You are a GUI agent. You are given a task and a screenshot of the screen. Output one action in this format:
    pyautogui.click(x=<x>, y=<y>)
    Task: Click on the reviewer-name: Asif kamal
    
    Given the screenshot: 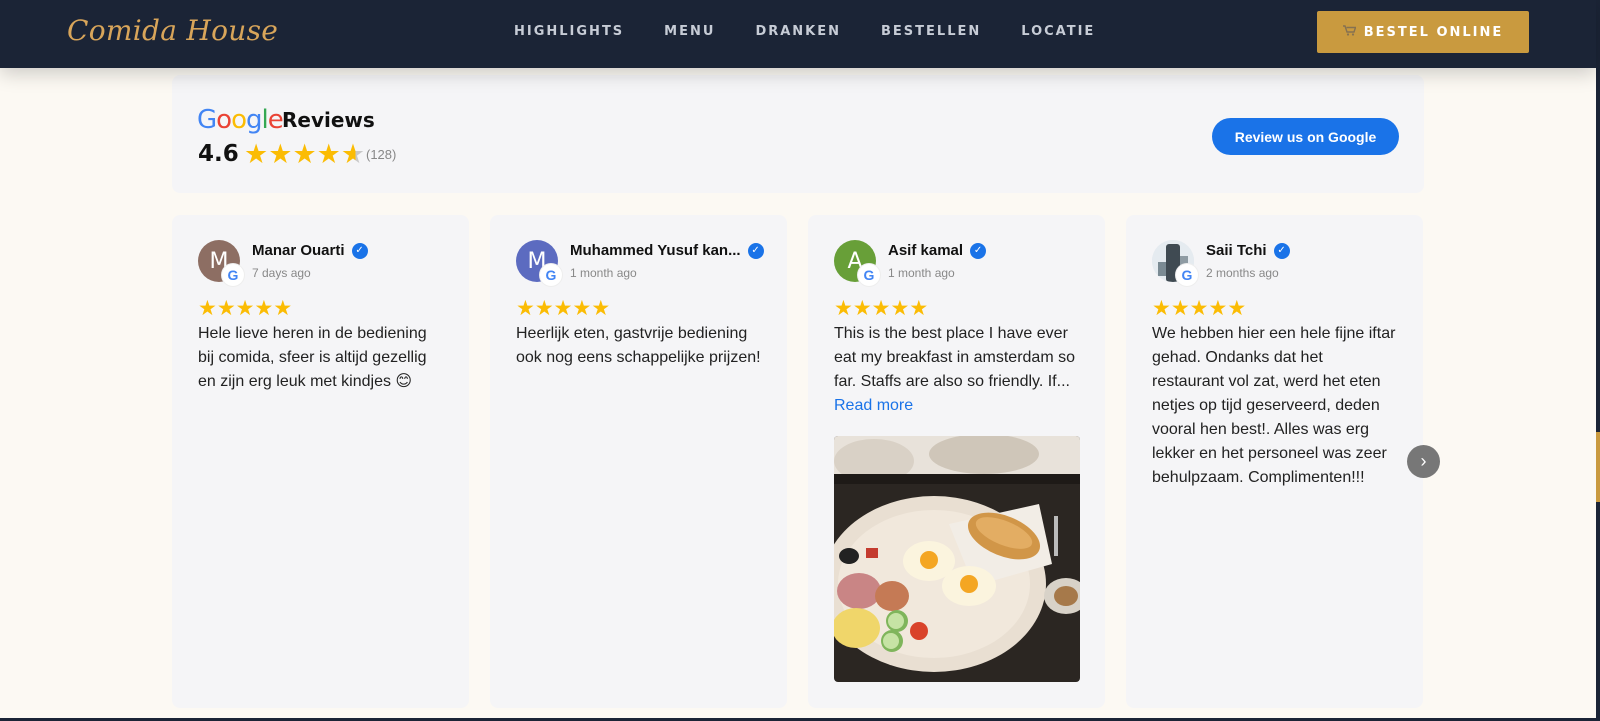 What is the action you would take?
    pyautogui.click(x=925, y=250)
    